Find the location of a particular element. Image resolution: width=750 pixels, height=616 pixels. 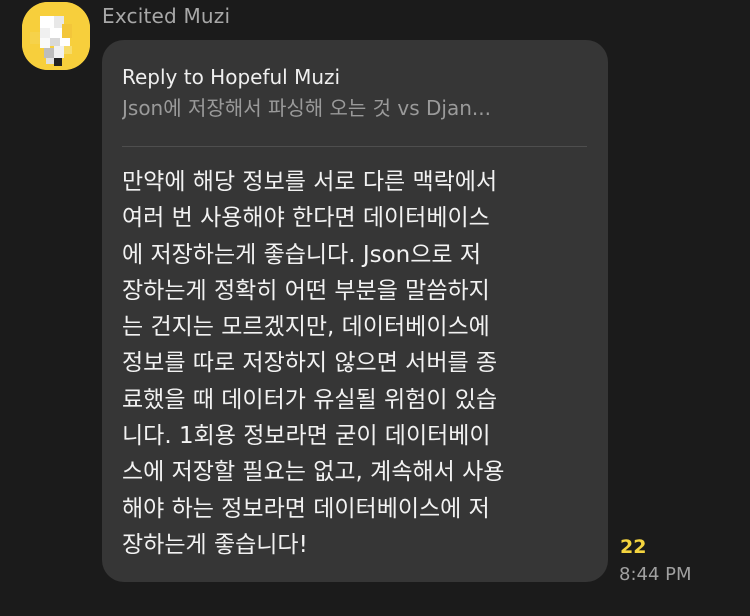

message-line: 만약에 해당 정보를 서로 다른 맥락에서 is located at coordinates (310, 182).